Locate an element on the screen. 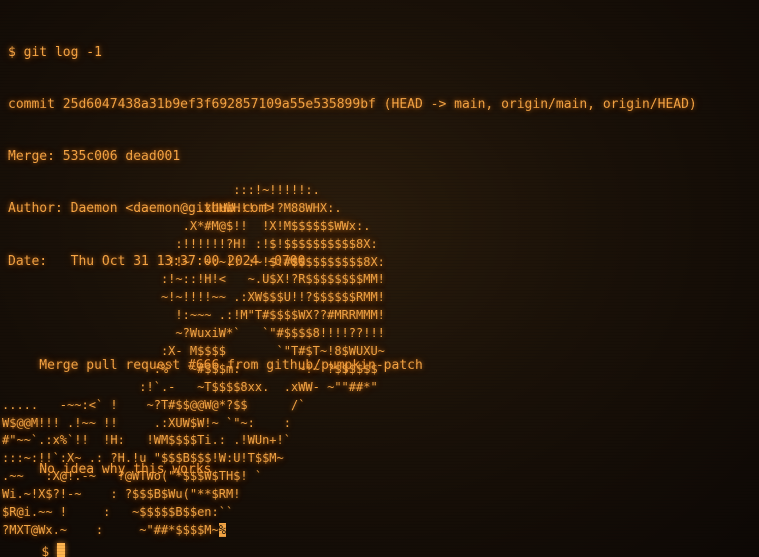  ascii-art-line: Wi.~!X$?!-~ : ?$$$B$Wu("**$RM! is located at coordinates (121, 494).